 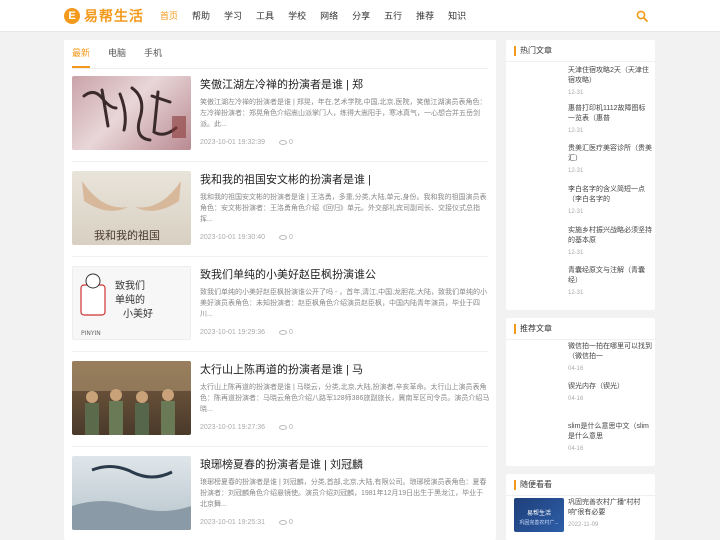 What do you see at coordinates (345, 369) in the screenshot?
I see `article-title: 太行山上陈再道的扮演者是谁 | 马` at bounding box center [345, 369].